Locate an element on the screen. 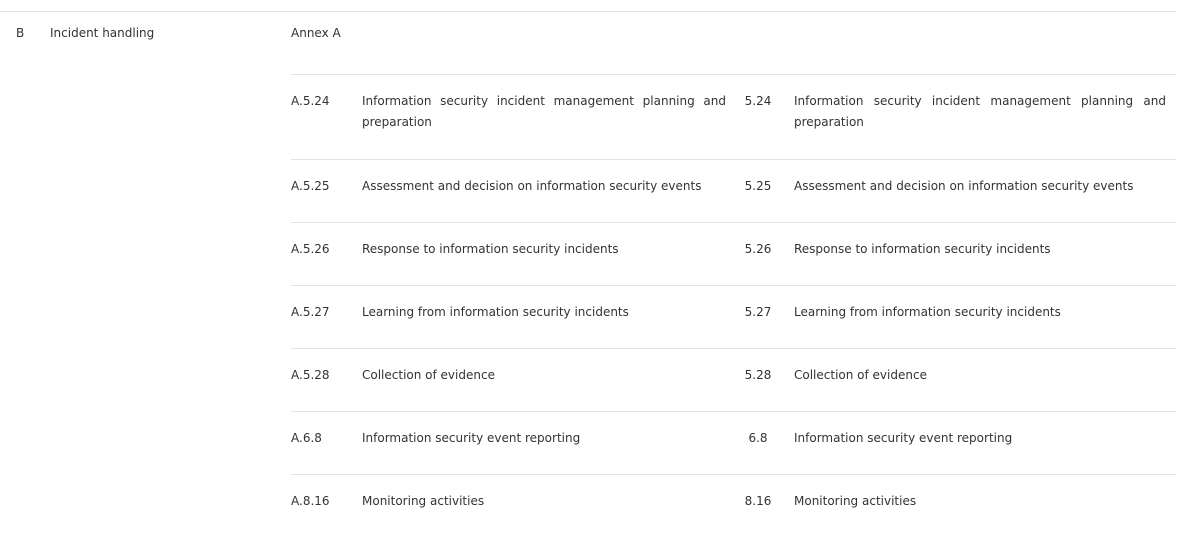 Image resolution: width=1191 pixels, height=537 pixels. control-description: Monitoring activities is located at coordinates (855, 501).